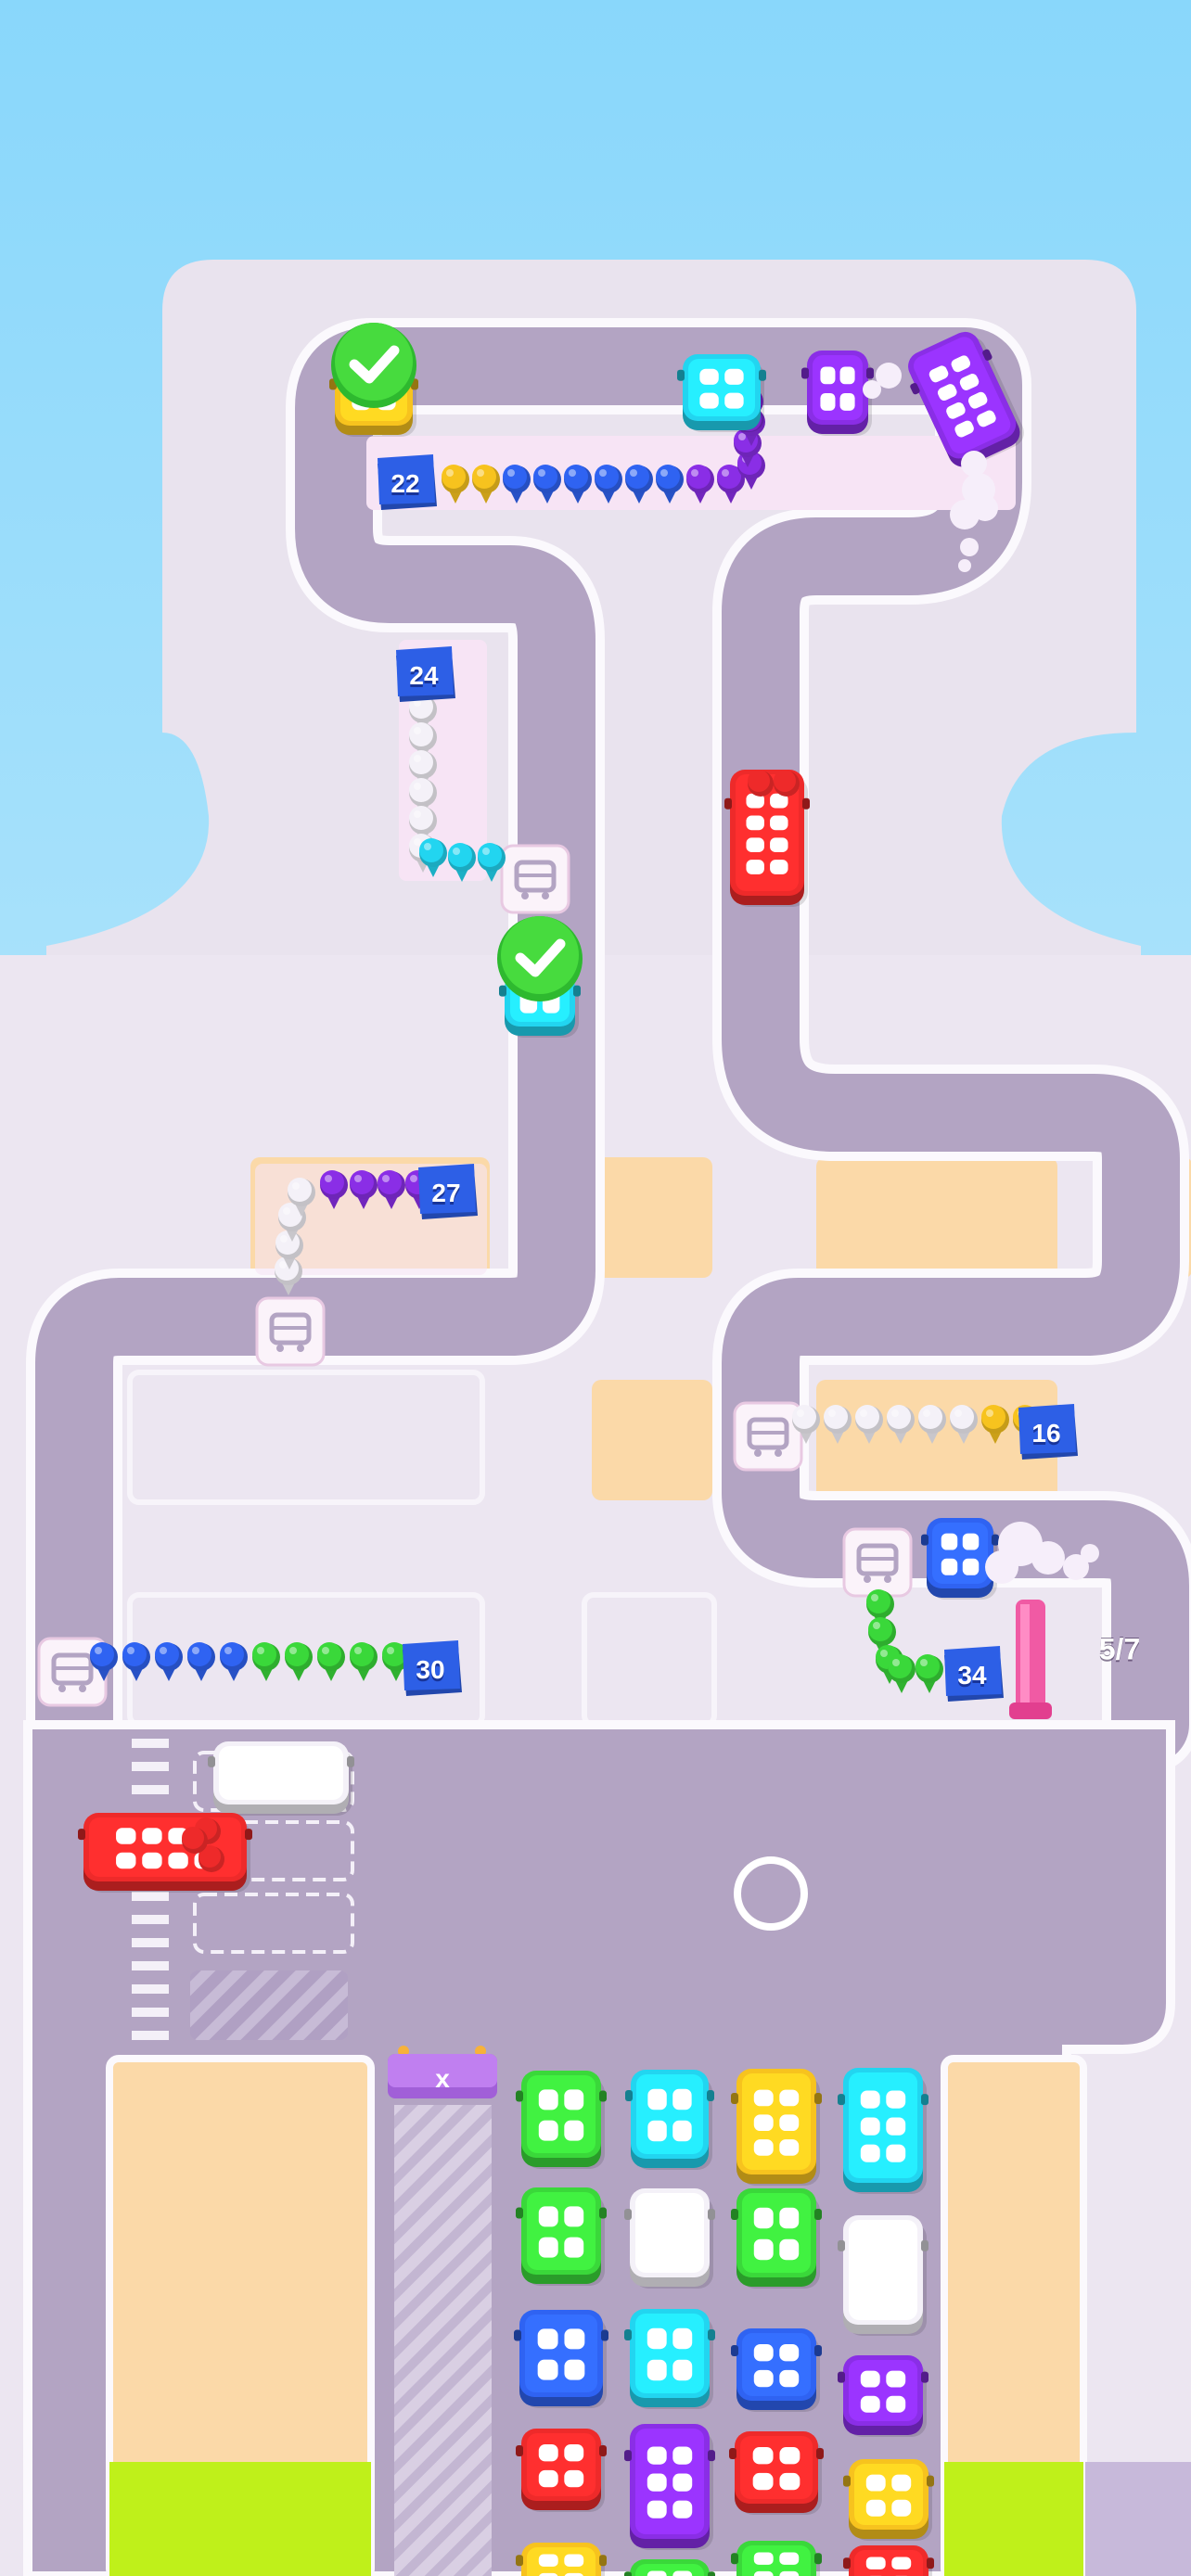 The width and height of the screenshot is (1191, 2576). Describe the element at coordinates (443, 2340) in the screenshot. I see `garage-exit-lane` at that location.